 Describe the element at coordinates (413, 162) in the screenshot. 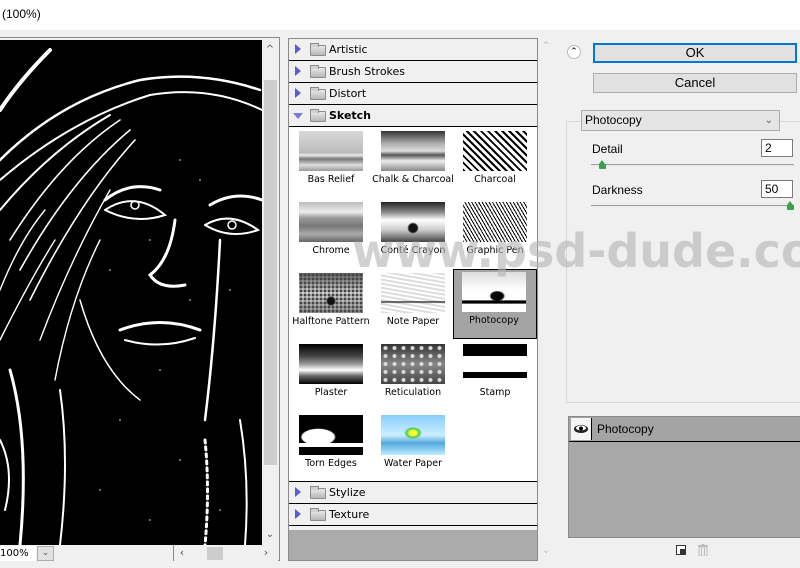

I see `filter-thumb-chalk-charcoal: Chalk & Charcoal` at that location.